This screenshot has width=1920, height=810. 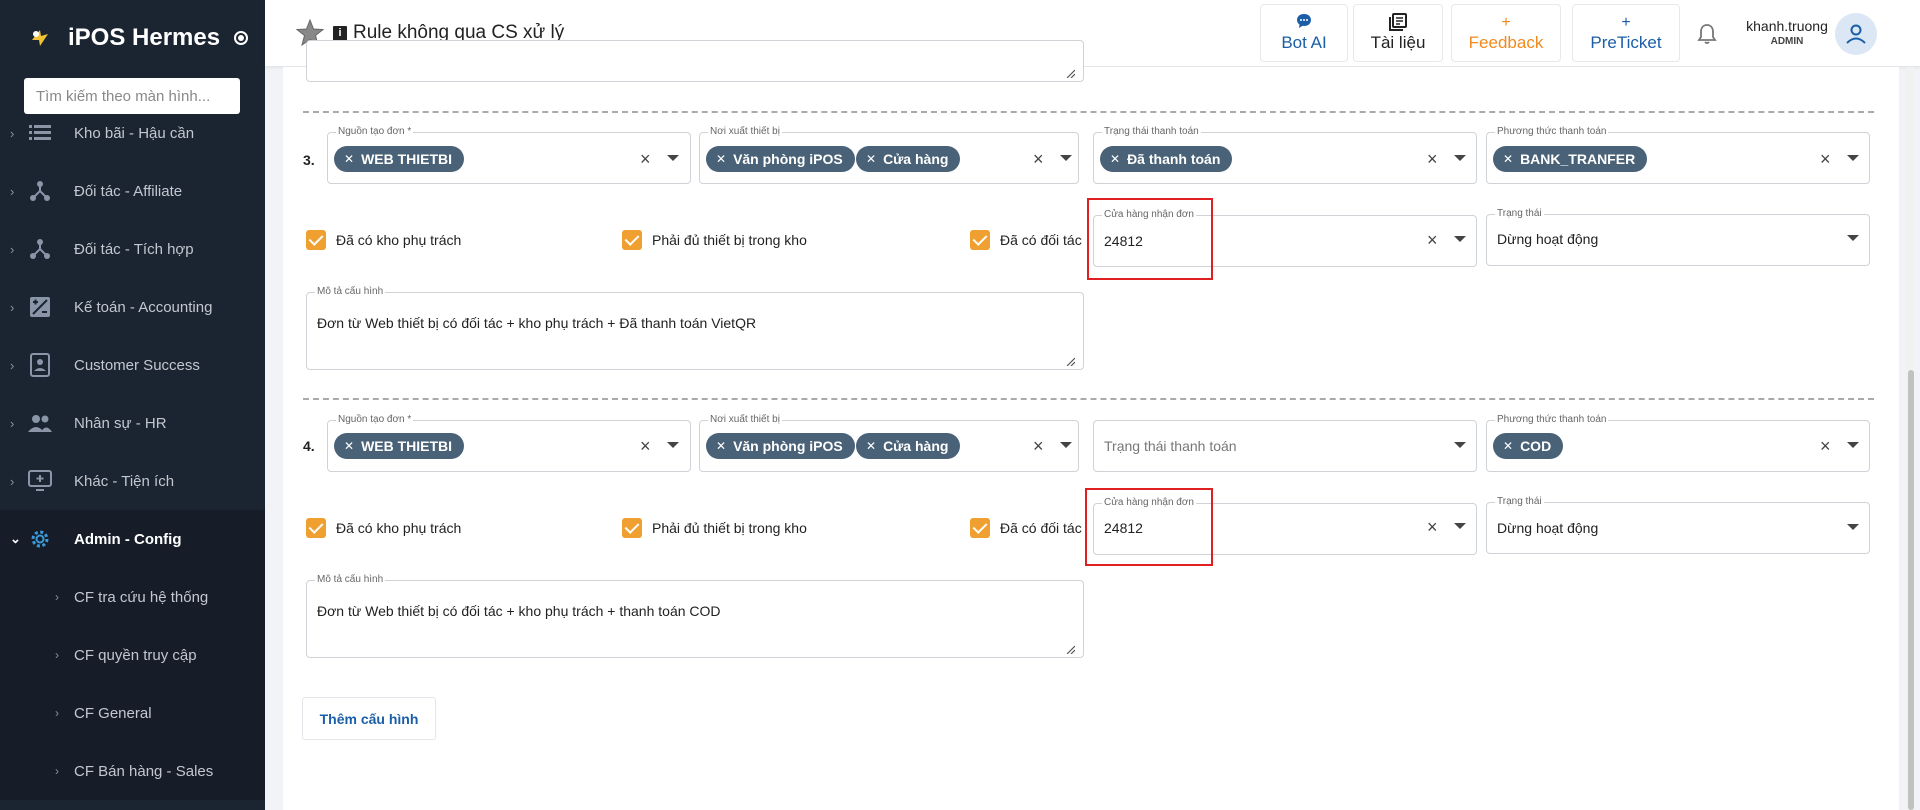 What do you see at coordinates (745, 131) in the screenshot?
I see `field-label: Nơi xuất thiết bị` at bounding box center [745, 131].